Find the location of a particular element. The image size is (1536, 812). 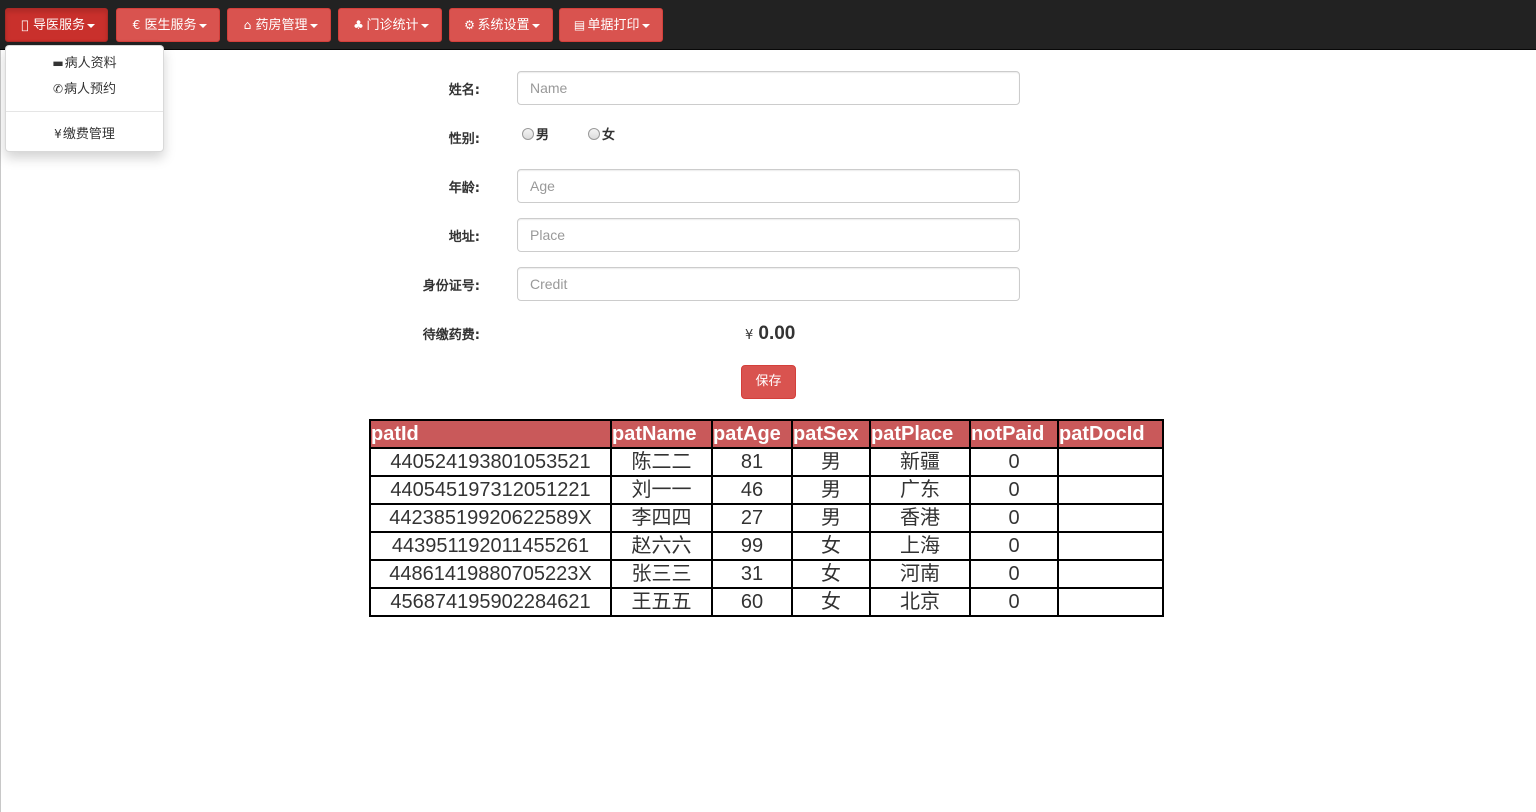

table-cell: 44238519920622589X is located at coordinates (490, 518).